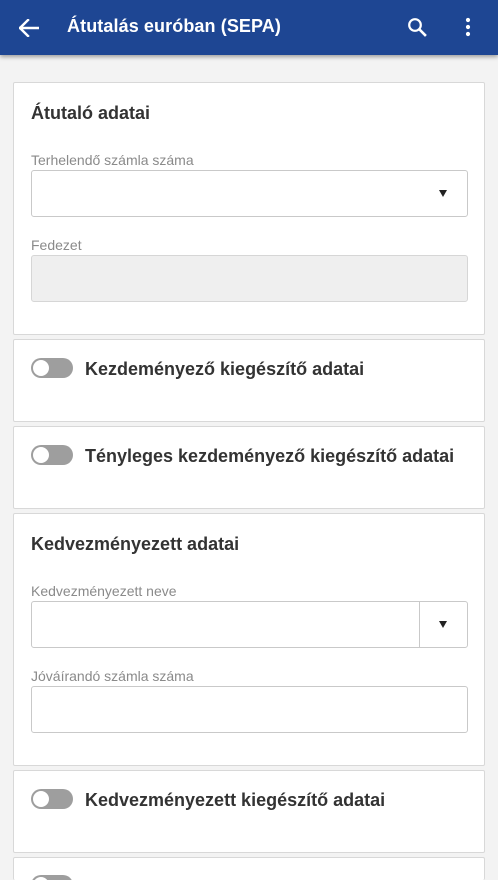 The image size is (498, 880). I want to click on more-vert-icon, so click(468, 27).